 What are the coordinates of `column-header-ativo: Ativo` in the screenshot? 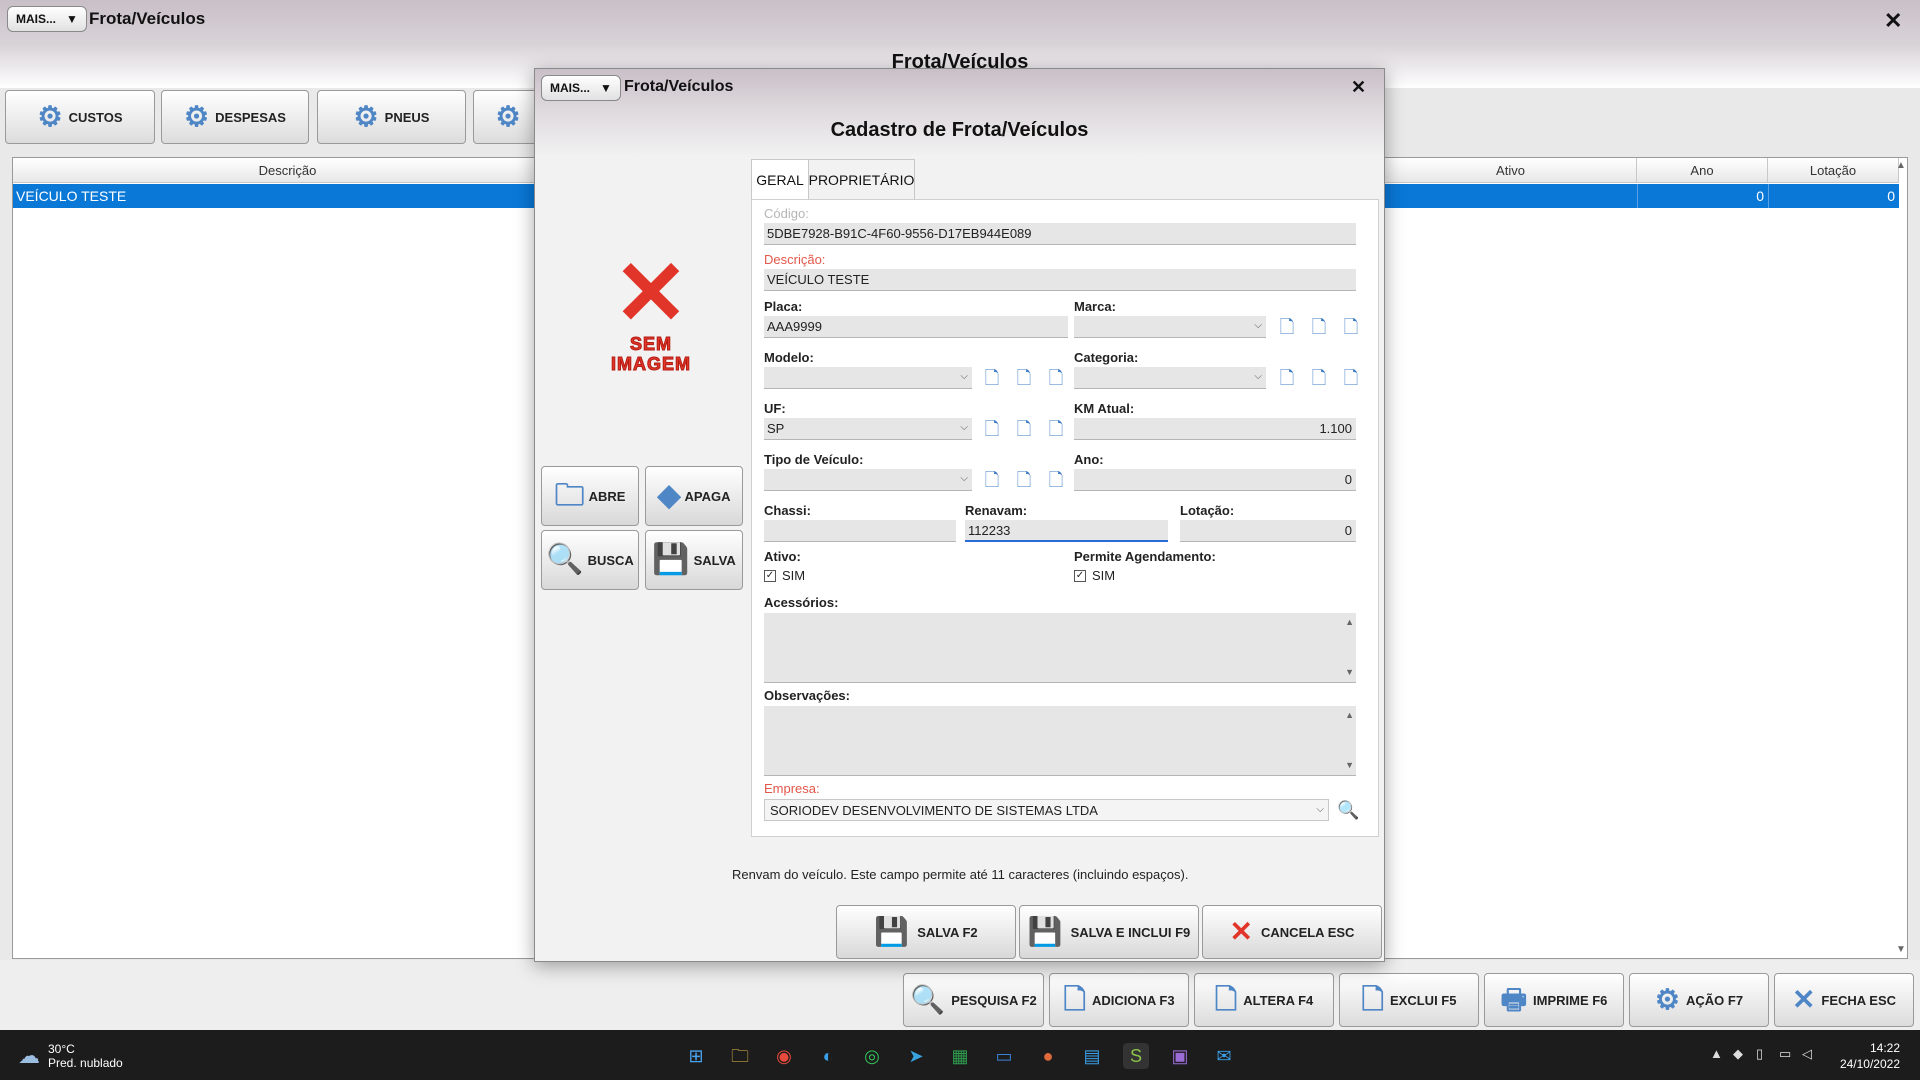 It's located at (1511, 170).